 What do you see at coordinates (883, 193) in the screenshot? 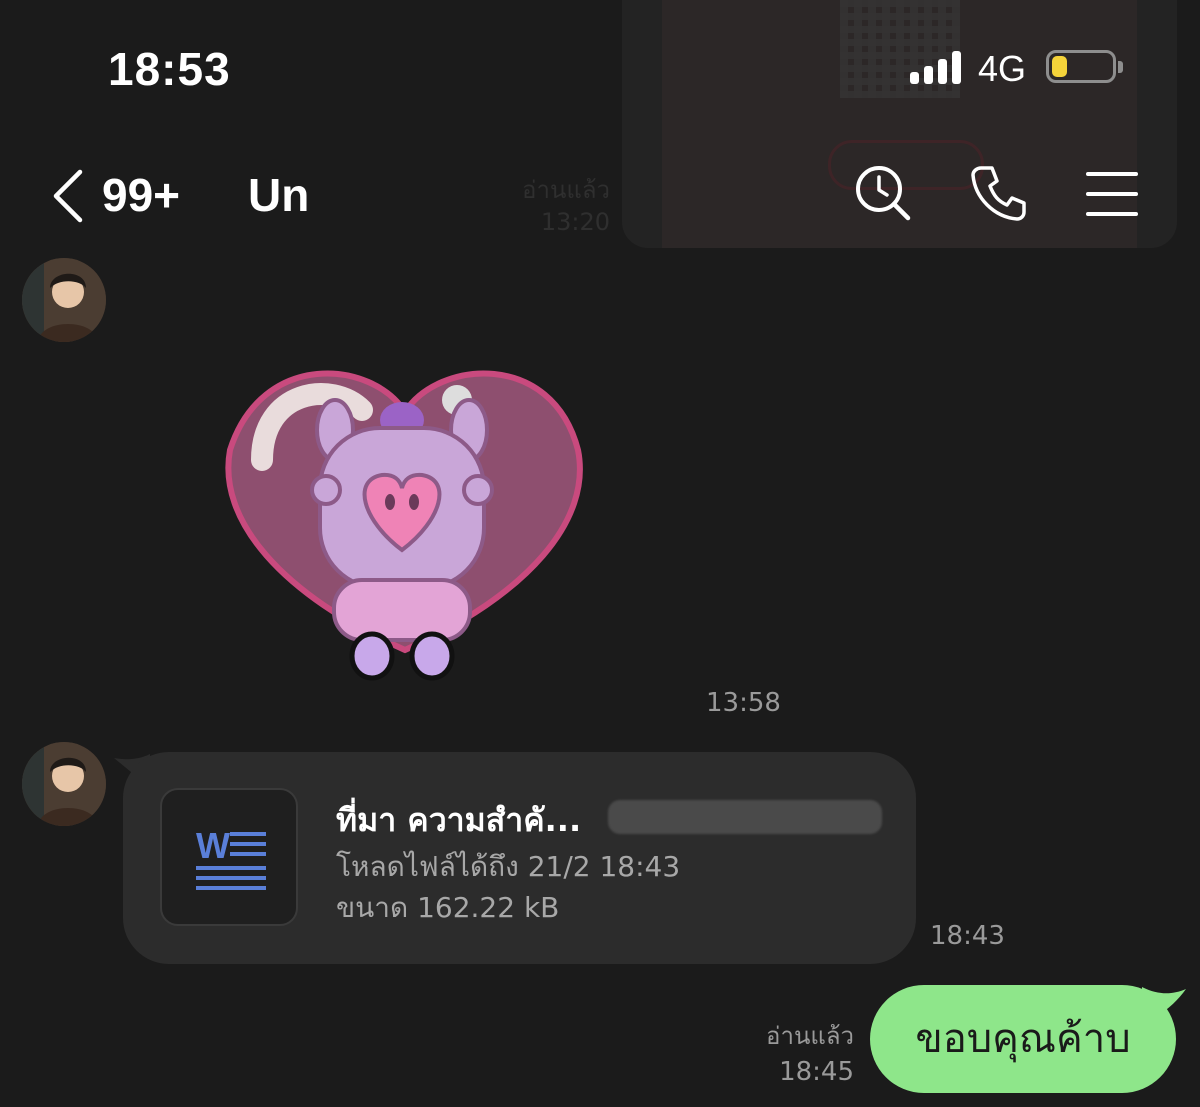
I see `search-history-icon` at bounding box center [883, 193].